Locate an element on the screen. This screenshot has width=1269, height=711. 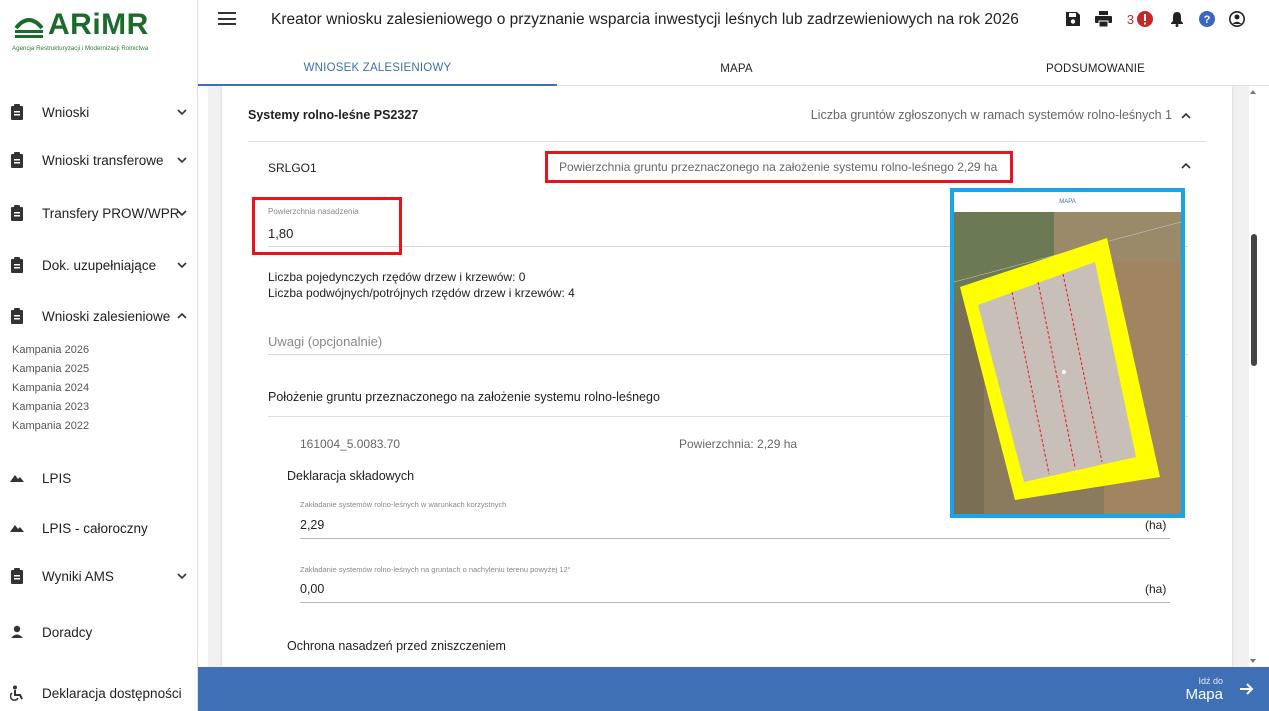
user-account-icon is located at coordinates (1237, 19).